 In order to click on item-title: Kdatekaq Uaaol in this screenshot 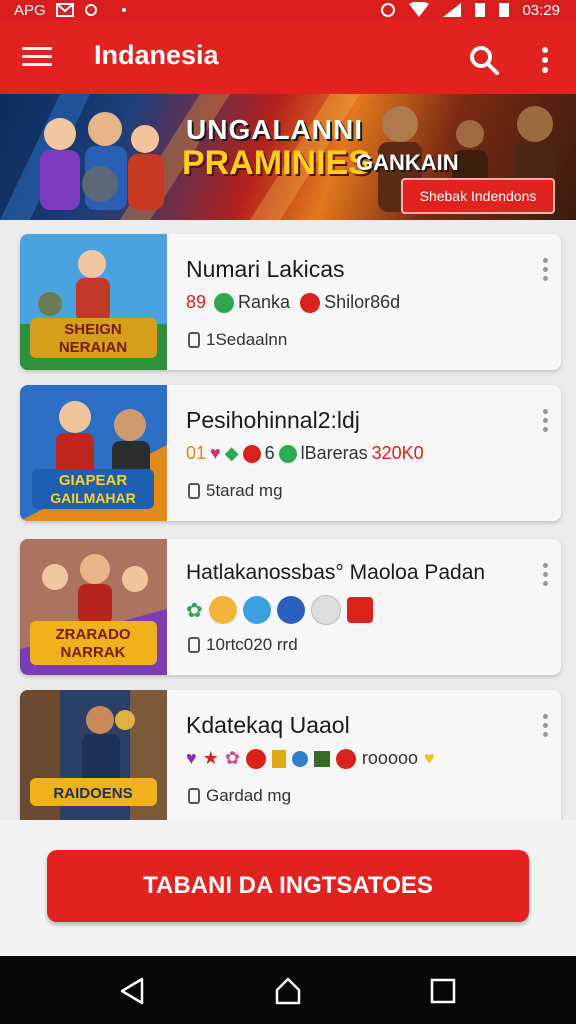, I will do `click(268, 725)`.